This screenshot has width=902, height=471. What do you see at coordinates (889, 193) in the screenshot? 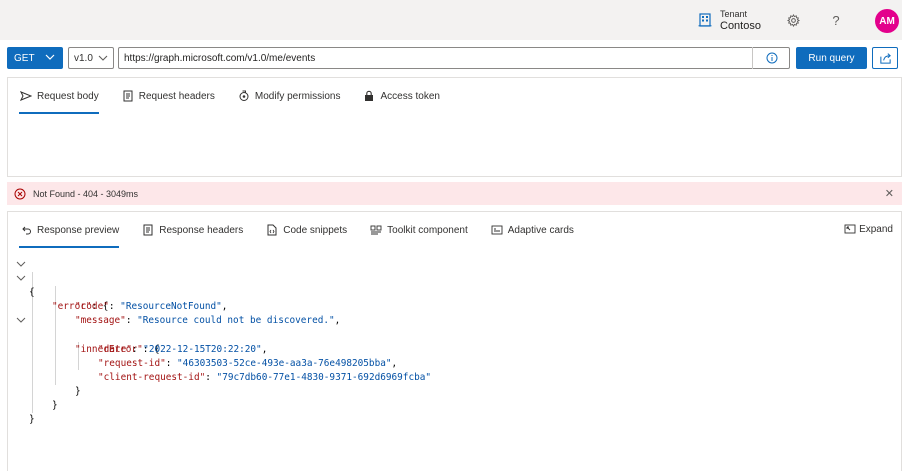
I see `close-icon: ✕` at bounding box center [889, 193].